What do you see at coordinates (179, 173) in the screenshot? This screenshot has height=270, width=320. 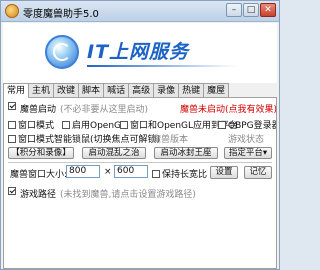 I see `keep-ratio-checkbox: 保持长宽比` at bounding box center [179, 173].